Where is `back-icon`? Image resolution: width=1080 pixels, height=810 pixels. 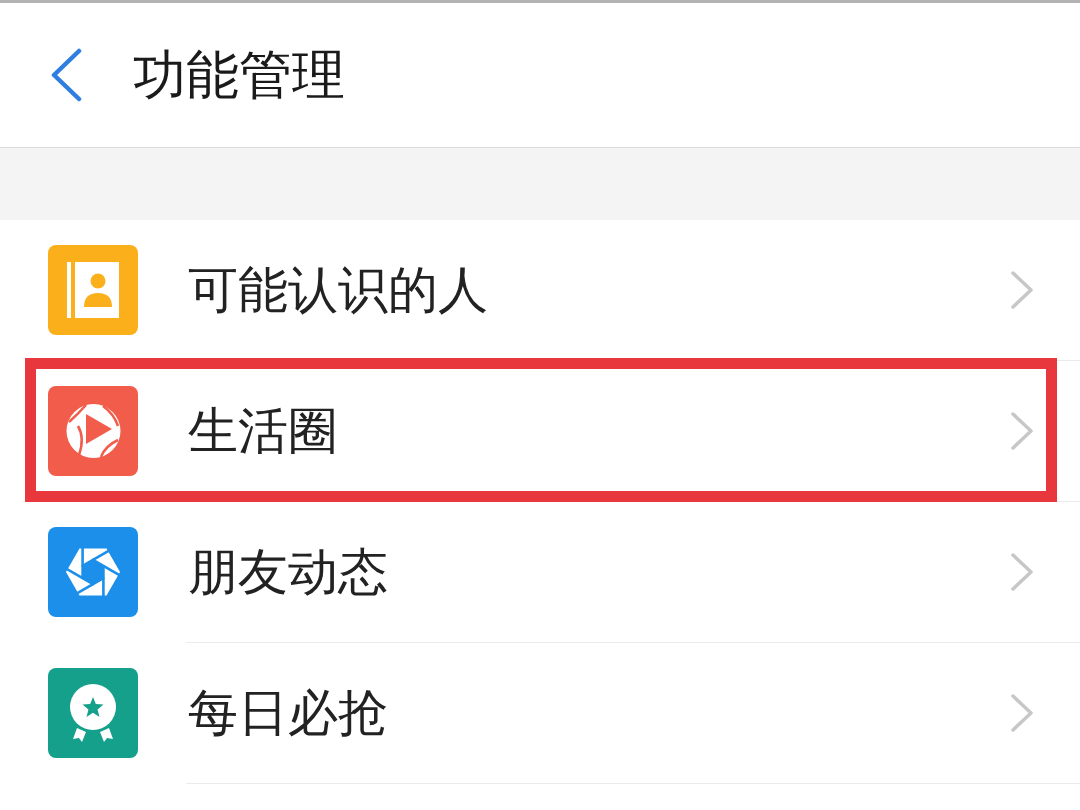
back-icon is located at coordinates (66, 75).